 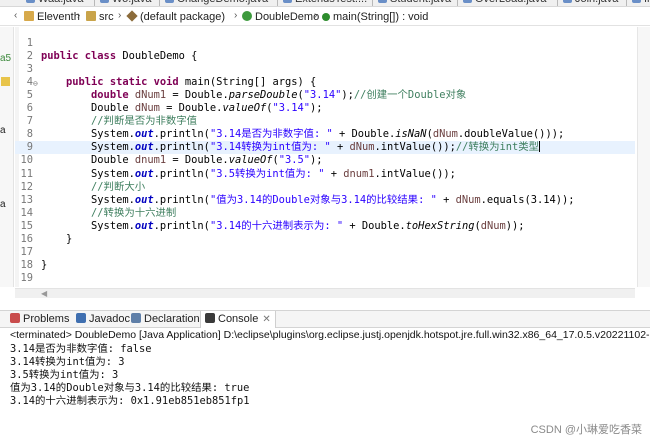 What do you see at coordinates (29, 16) in the screenshot?
I see `project-icon` at bounding box center [29, 16].